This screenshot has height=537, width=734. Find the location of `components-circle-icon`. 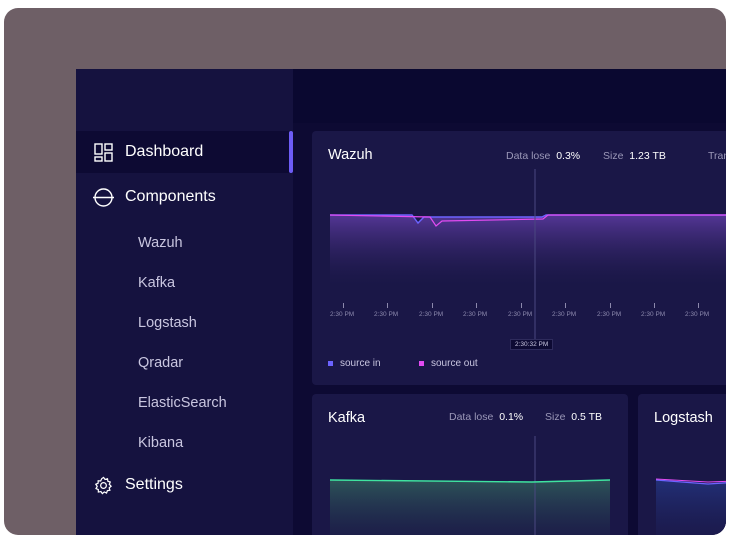

components-circle-icon is located at coordinates (103, 197).